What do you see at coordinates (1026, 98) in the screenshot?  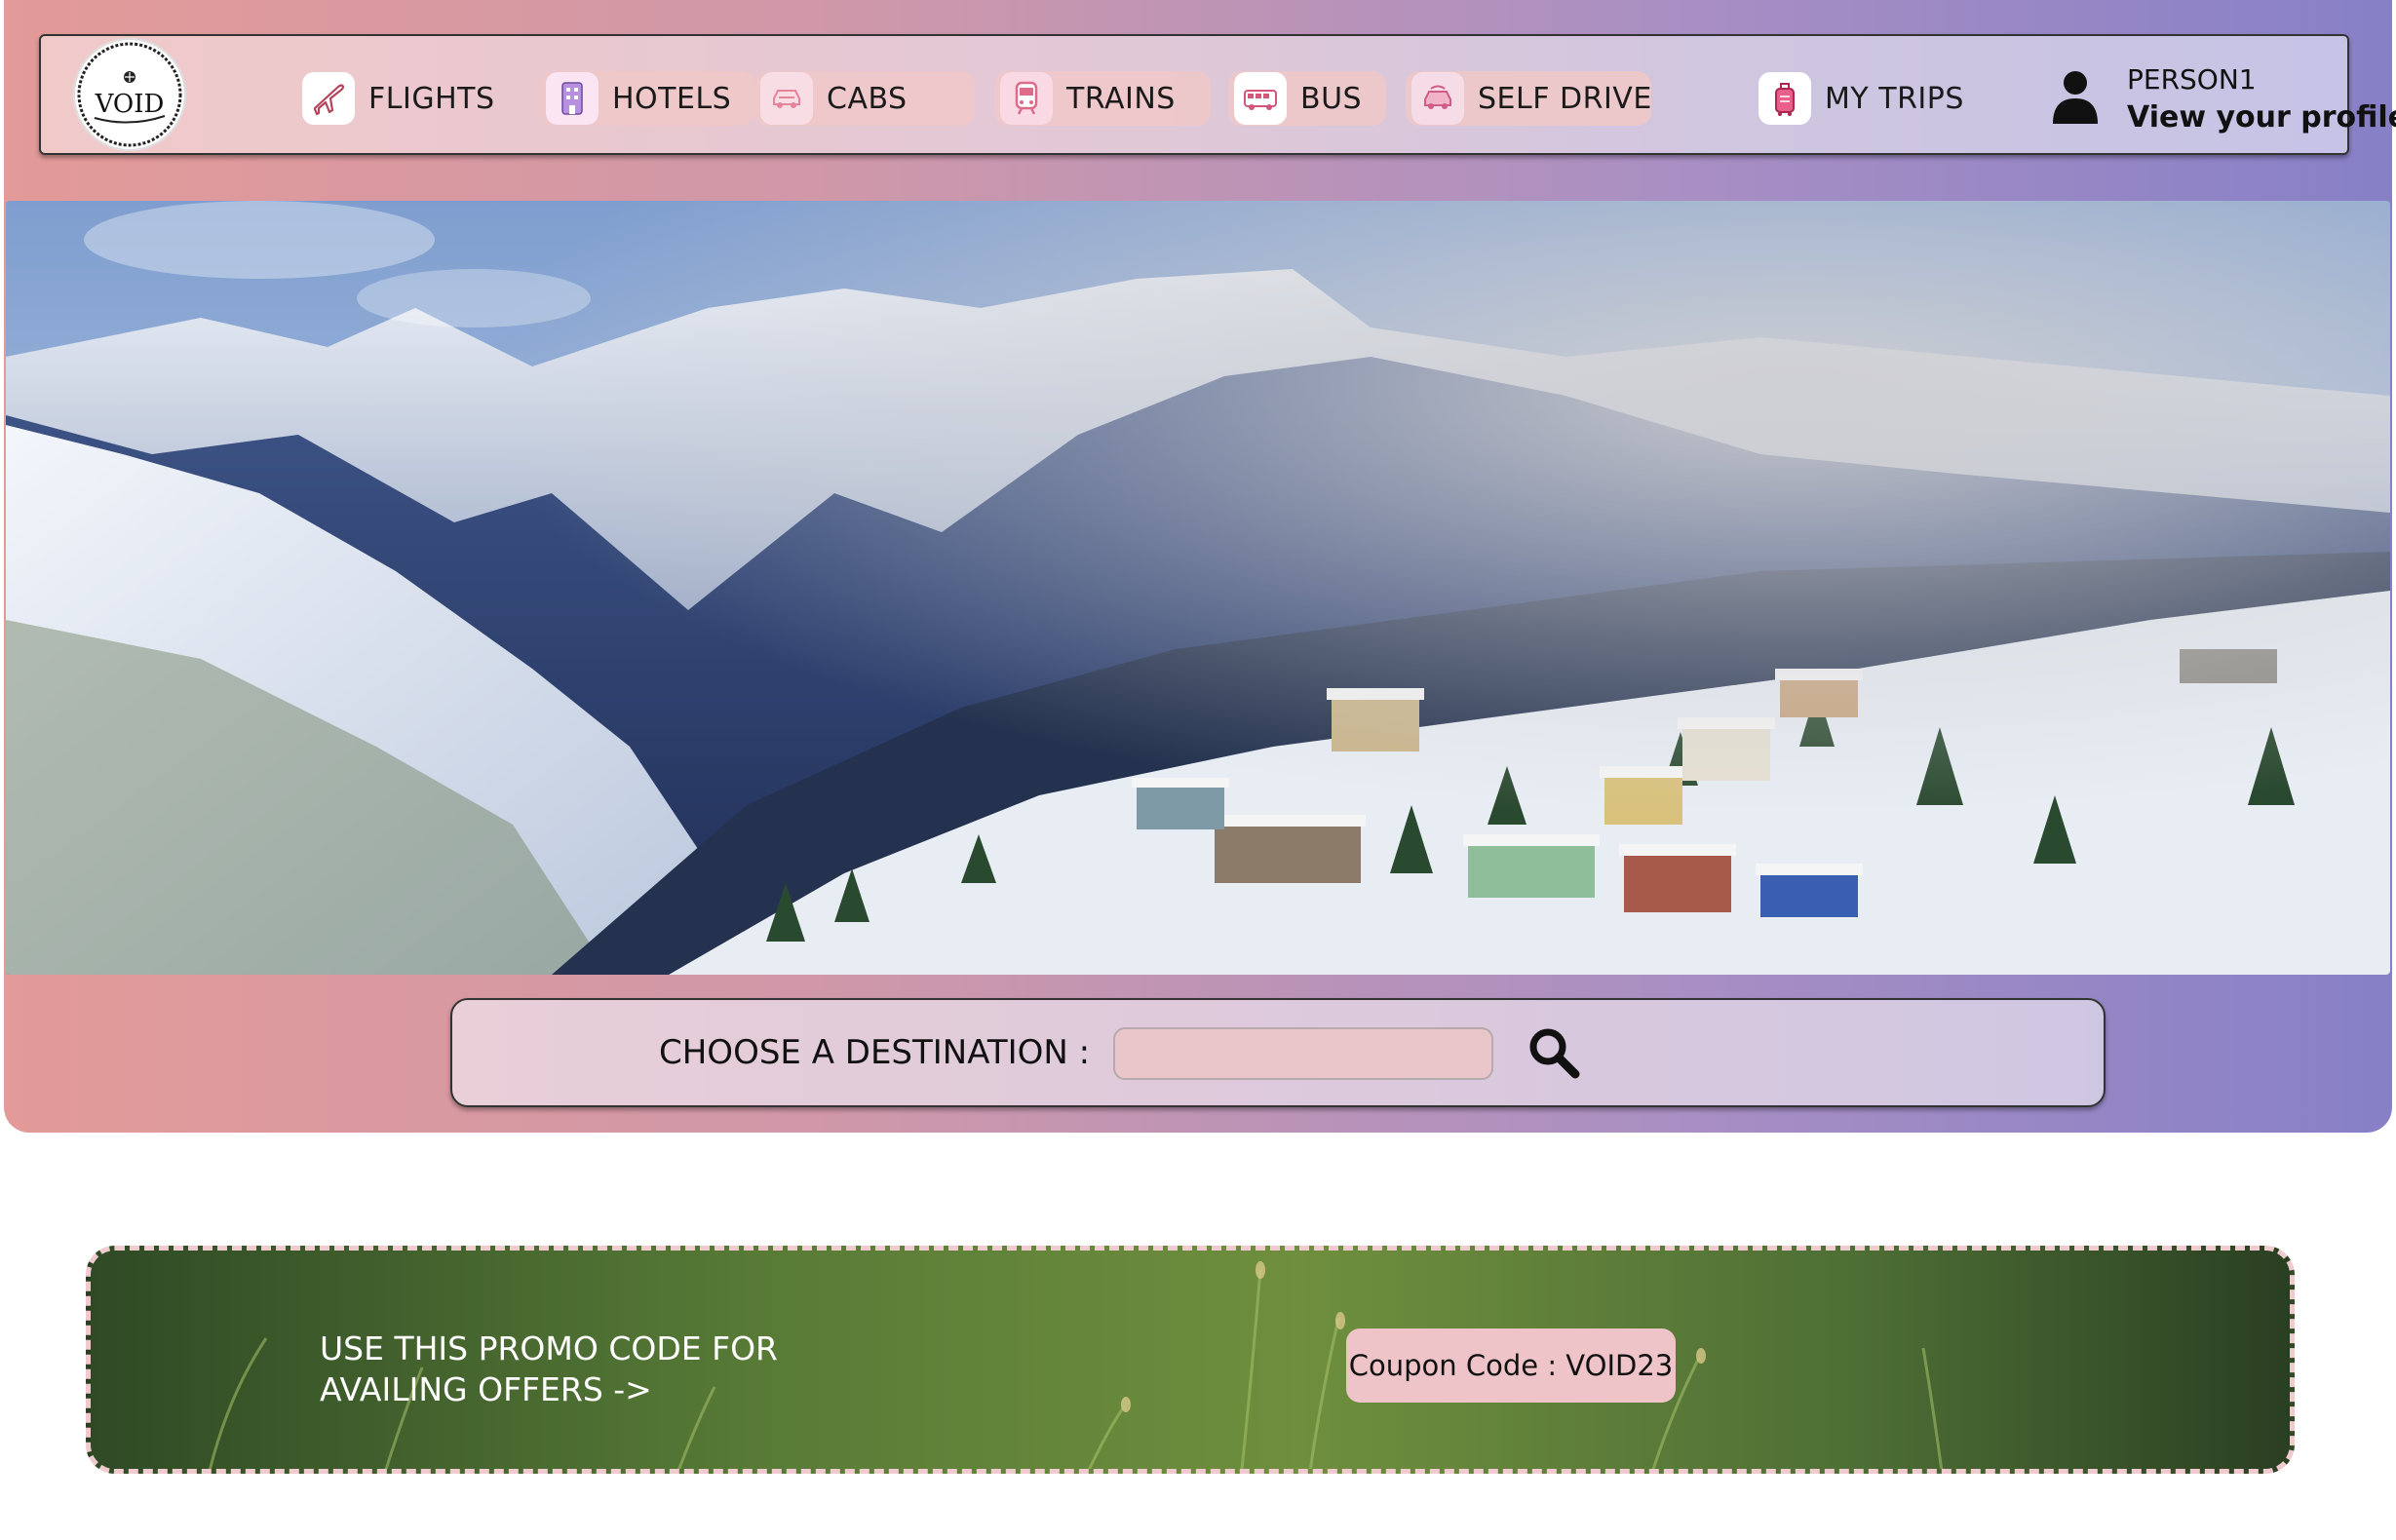 I see `train-icon` at bounding box center [1026, 98].